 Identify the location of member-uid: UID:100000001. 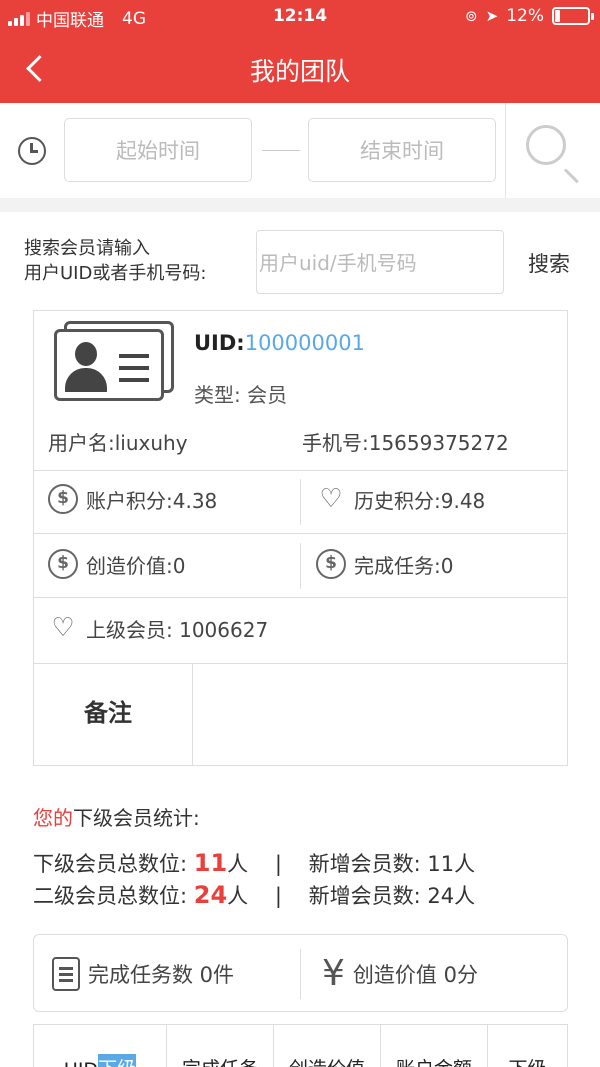
(279, 343).